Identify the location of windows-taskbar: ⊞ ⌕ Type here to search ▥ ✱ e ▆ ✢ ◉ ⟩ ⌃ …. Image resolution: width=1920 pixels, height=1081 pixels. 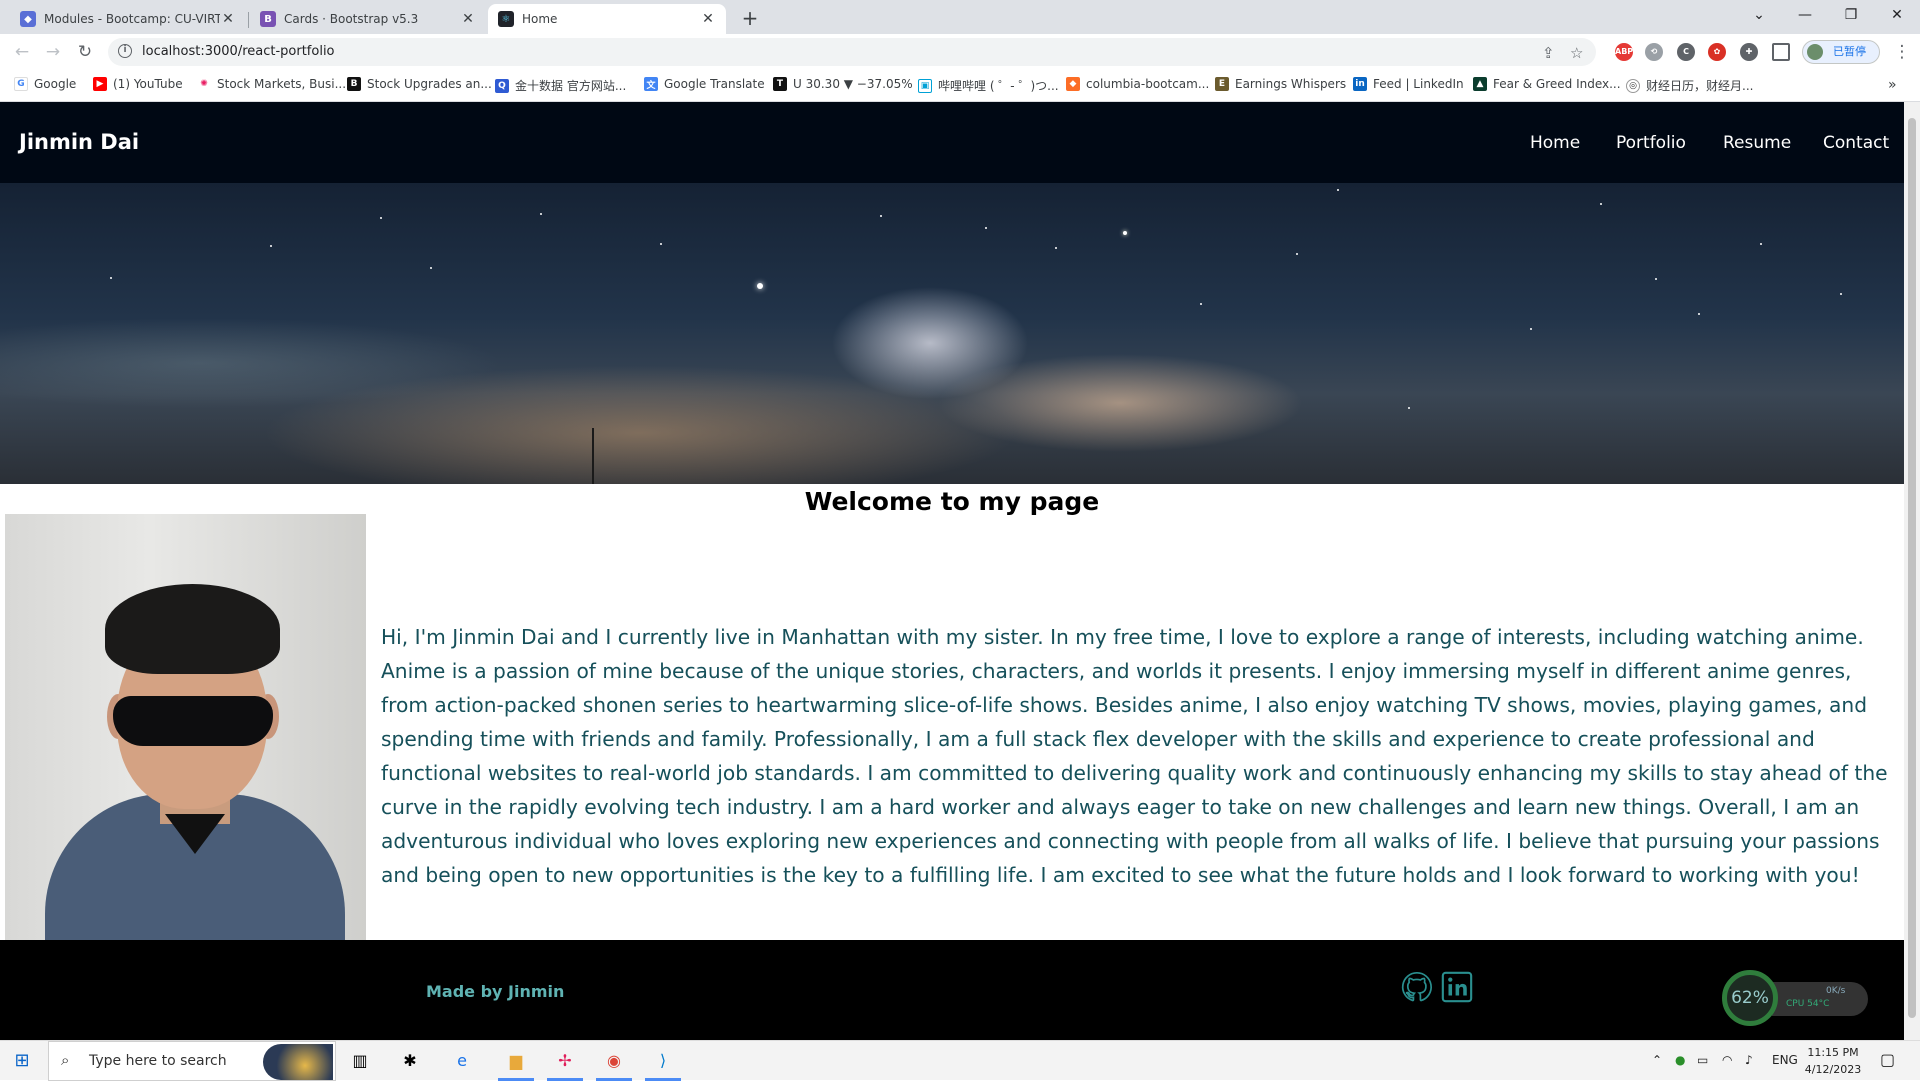
(960, 1060).